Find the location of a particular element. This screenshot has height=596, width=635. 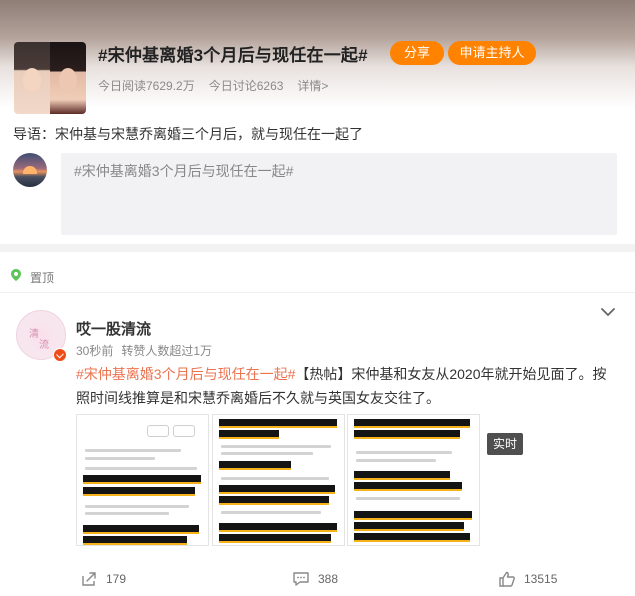

pin-icon is located at coordinates (16, 275).